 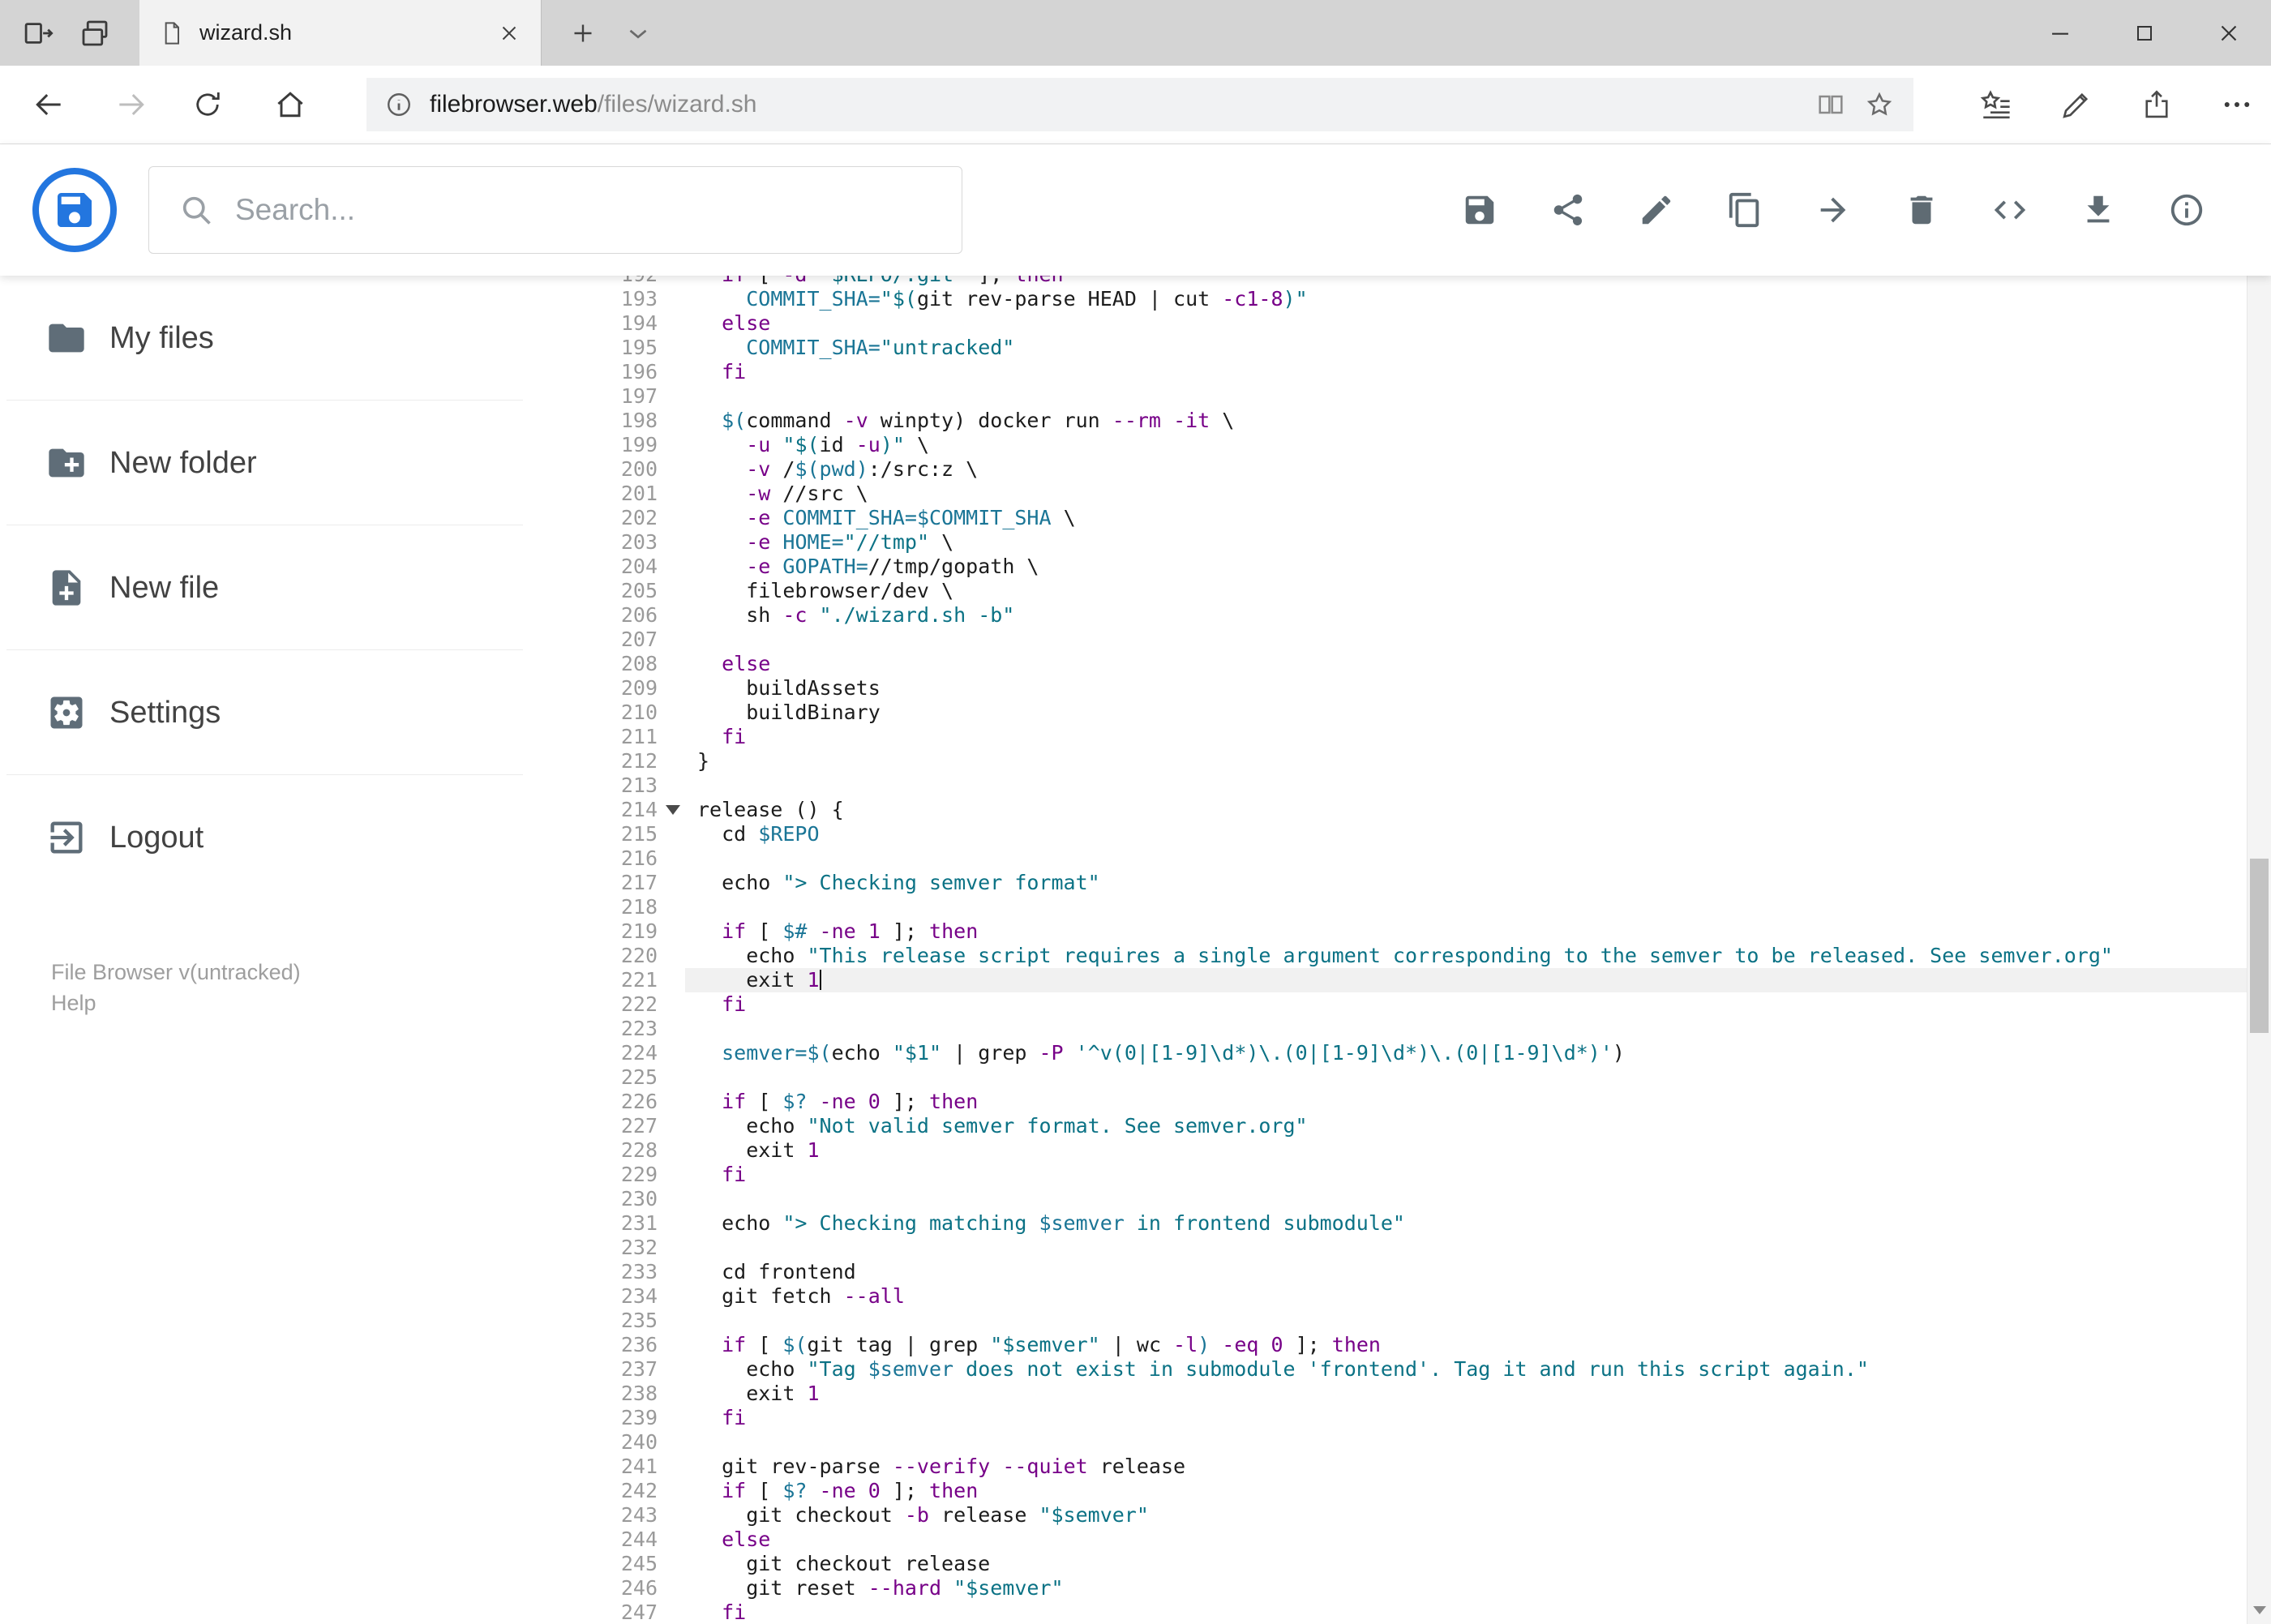 What do you see at coordinates (38, 33) in the screenshot?
I see `tabs-set-aside-icon` at bounding box center [38, 33].